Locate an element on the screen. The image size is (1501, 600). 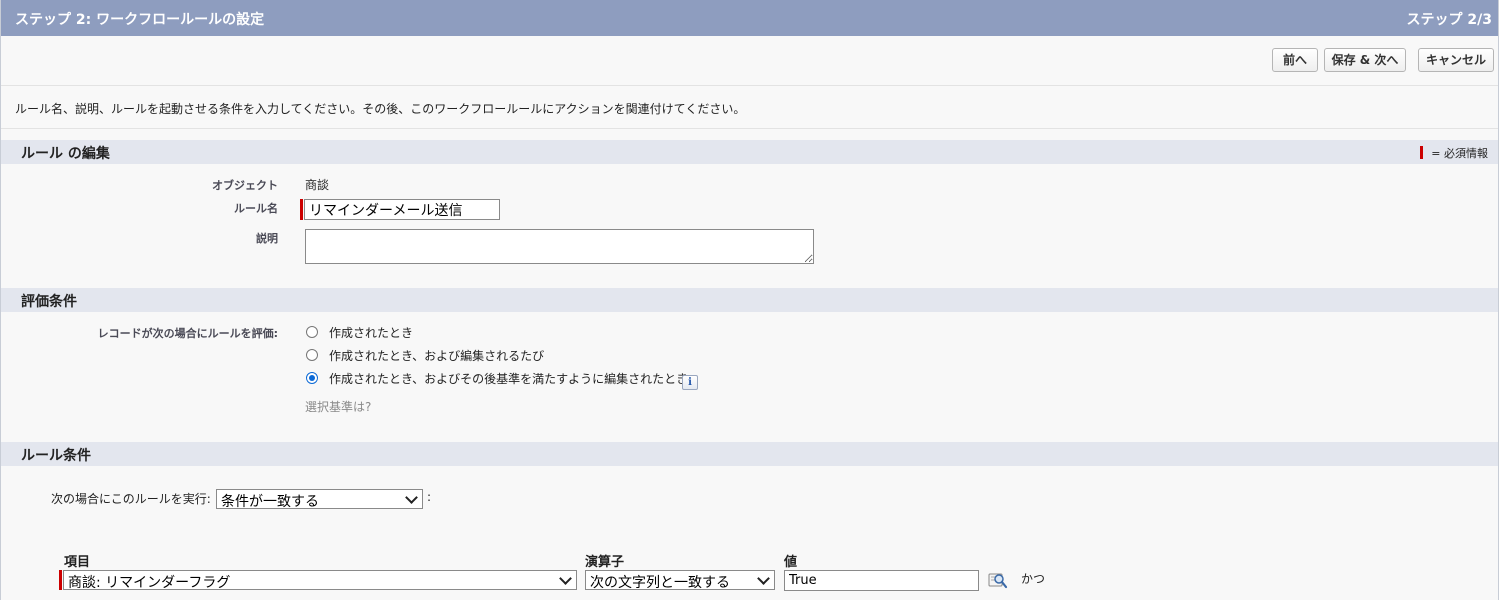
value-column-header: 値 is located at coordinates (791, 562).